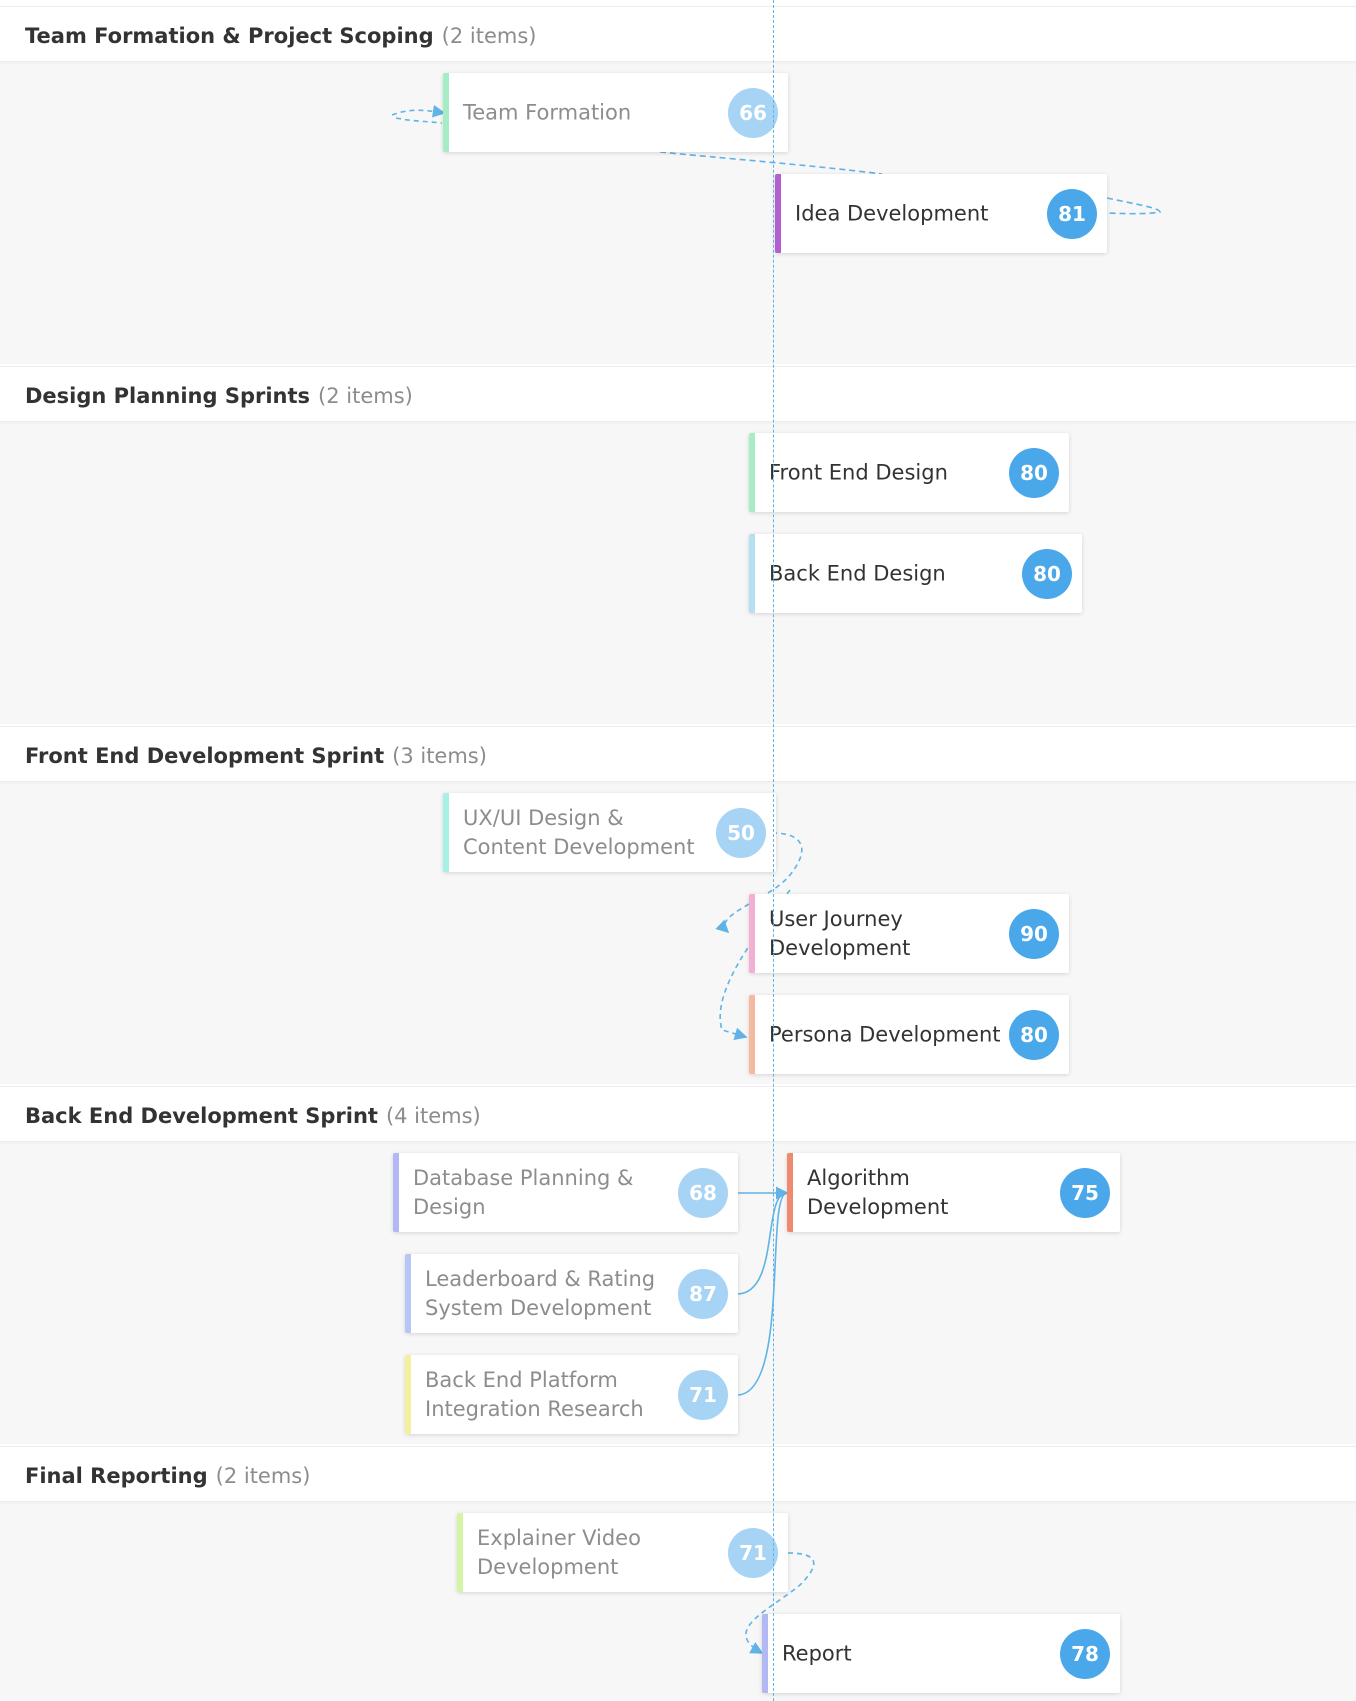 This screenshot has width=1356, height=1701. I want to click on task-card-label: UX/UI Design & Content Development, so click(579, 832).